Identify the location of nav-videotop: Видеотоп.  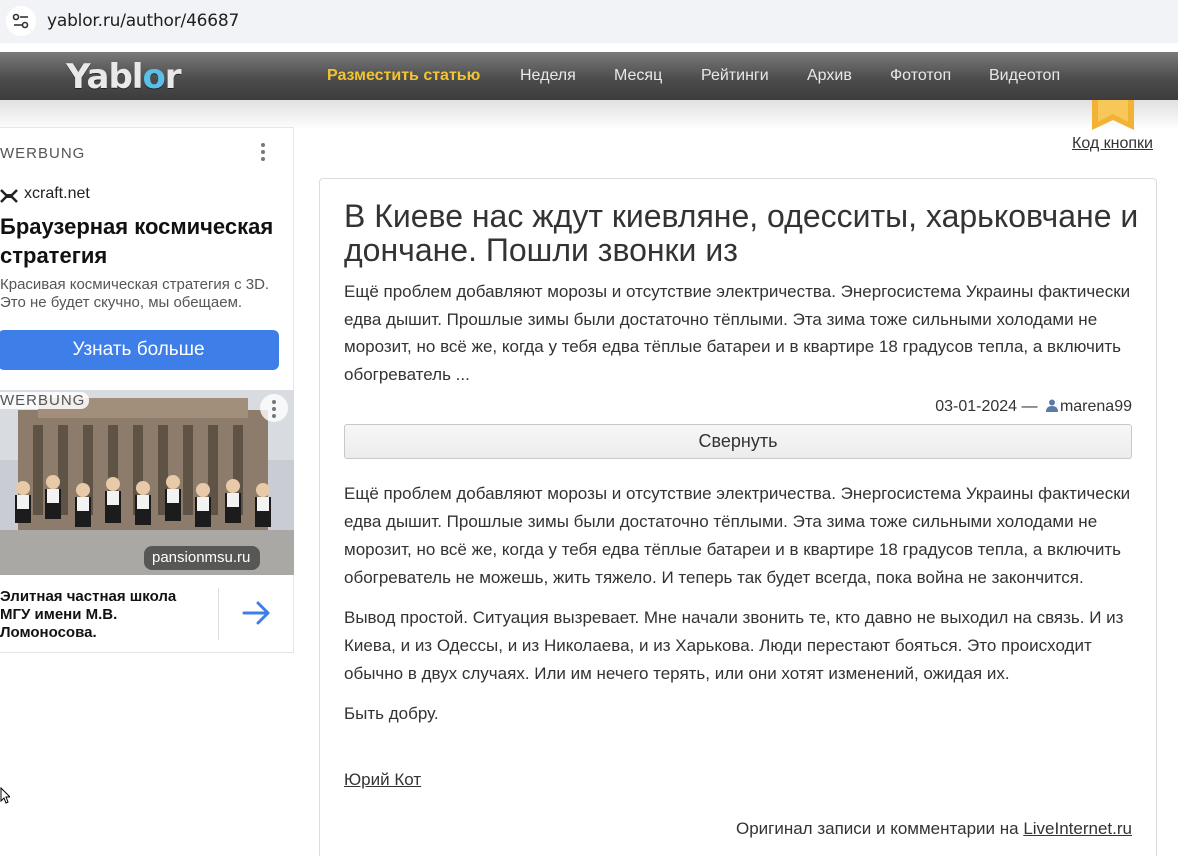
(1024, 76).